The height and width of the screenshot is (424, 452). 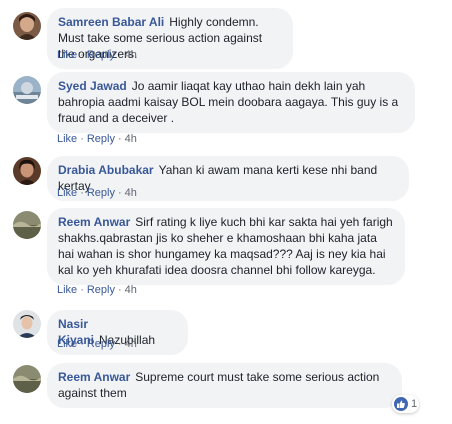 What do you see at coordinates (414, 404) in the screenshot?
I see `reaction-count: 1` at bounding box center [414, 404].